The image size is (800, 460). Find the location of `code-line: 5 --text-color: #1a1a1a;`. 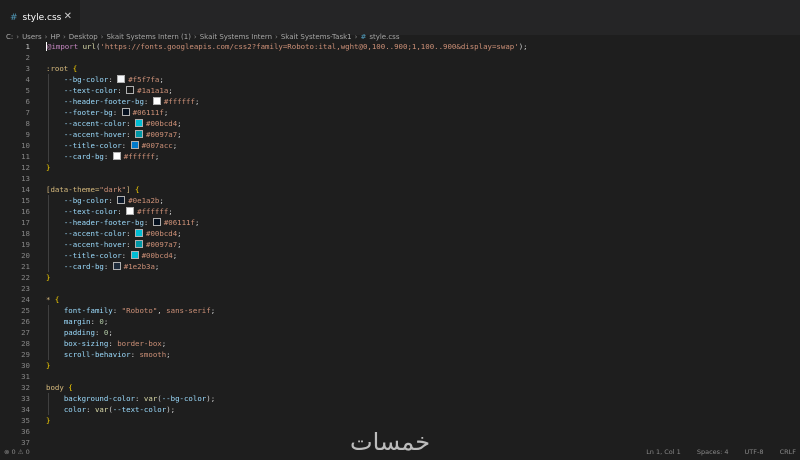

code-line: 5 --text-color: #1a1a1a; is located at coordinates (400, 90).